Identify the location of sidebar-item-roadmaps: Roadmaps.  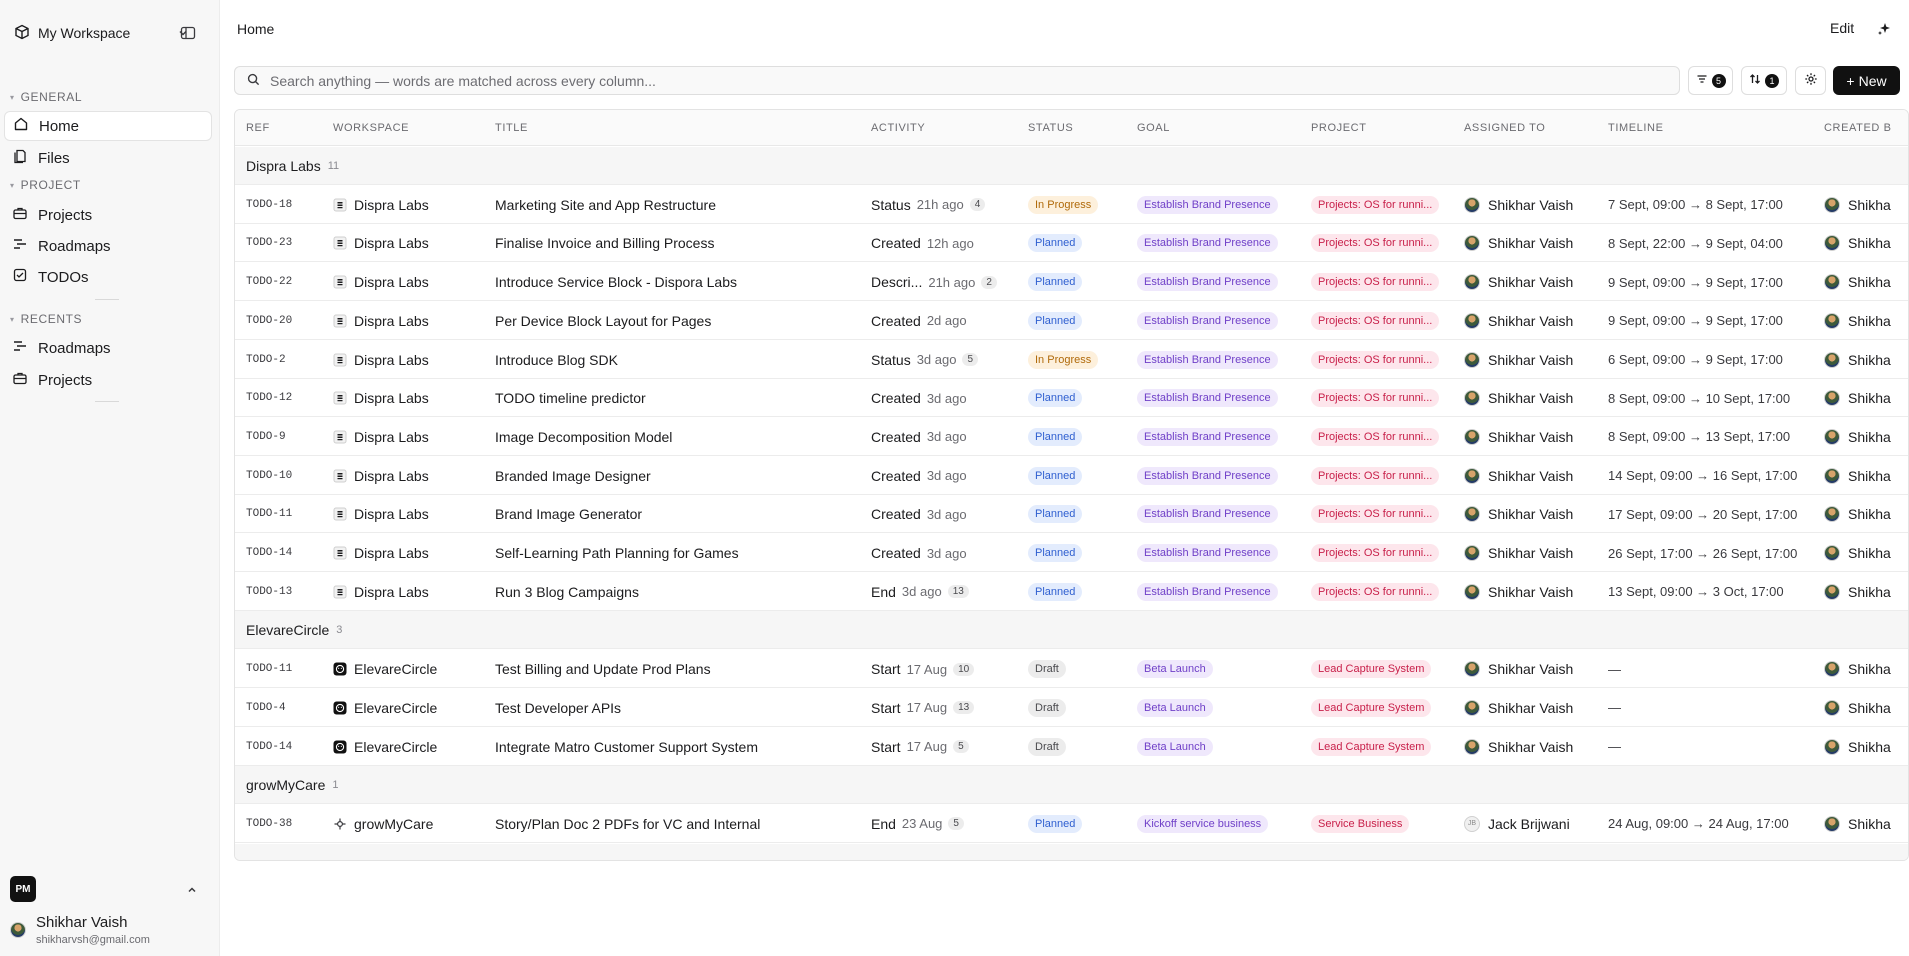
(108, 246).